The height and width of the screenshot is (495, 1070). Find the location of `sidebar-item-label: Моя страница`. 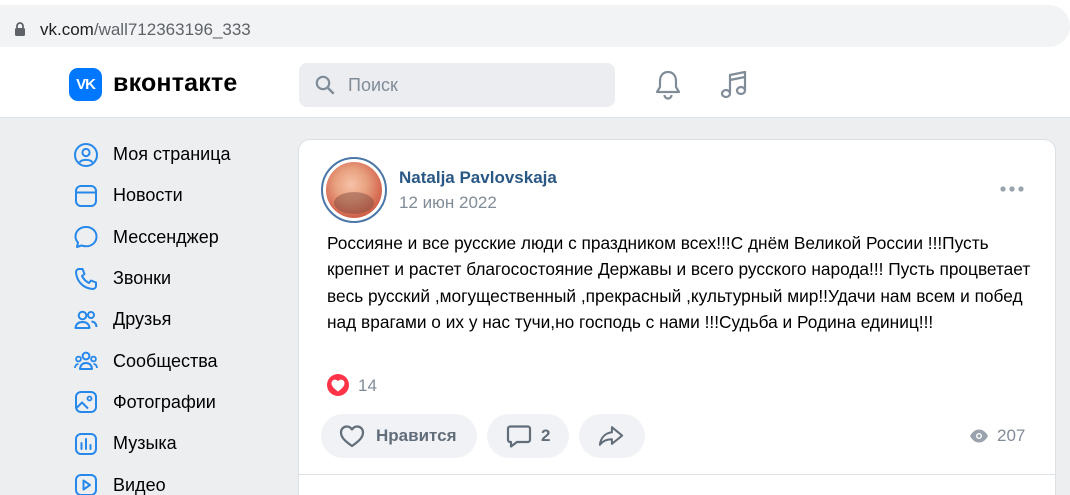

sidebar-item-label: Моя страница is located at coordinates (172, 154).